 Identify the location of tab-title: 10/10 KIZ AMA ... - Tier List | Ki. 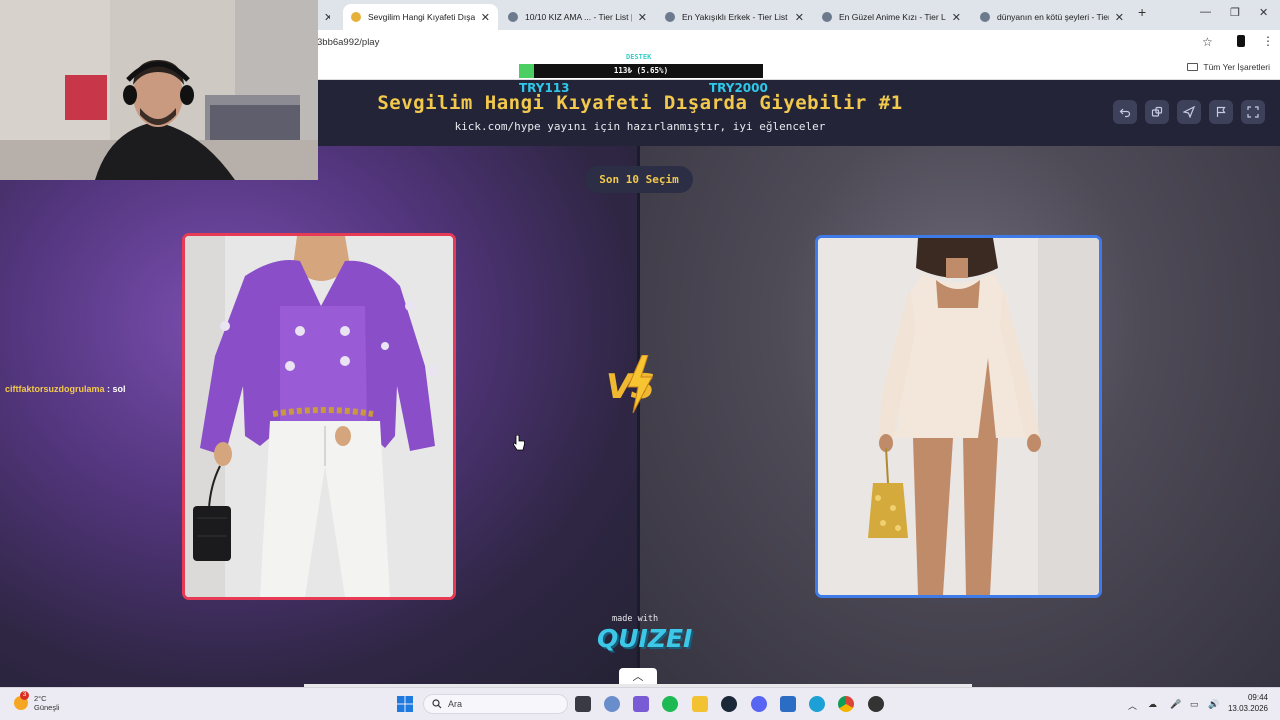
(578, 17).